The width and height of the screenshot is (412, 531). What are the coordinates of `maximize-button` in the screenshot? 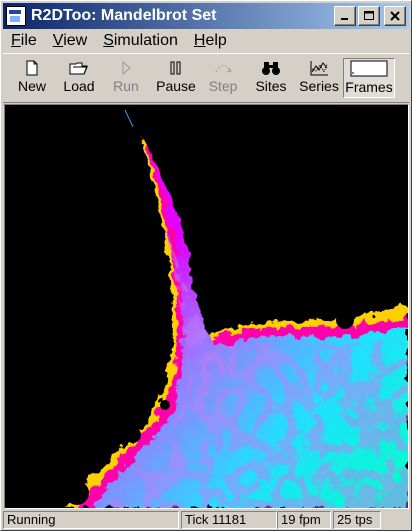 It's located at (369, 16).